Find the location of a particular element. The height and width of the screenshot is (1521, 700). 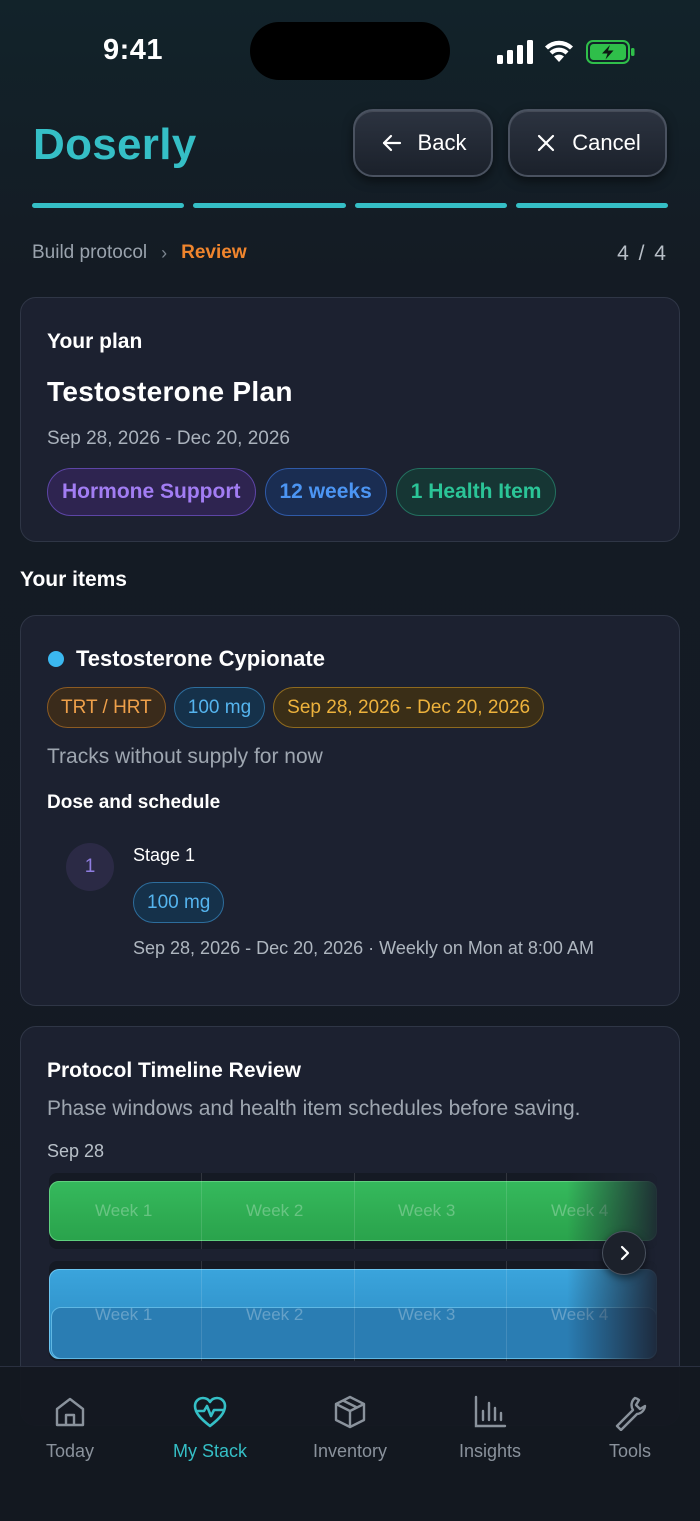

timeline-start-date: Sep 28 is located at coordinates (76, 1151).